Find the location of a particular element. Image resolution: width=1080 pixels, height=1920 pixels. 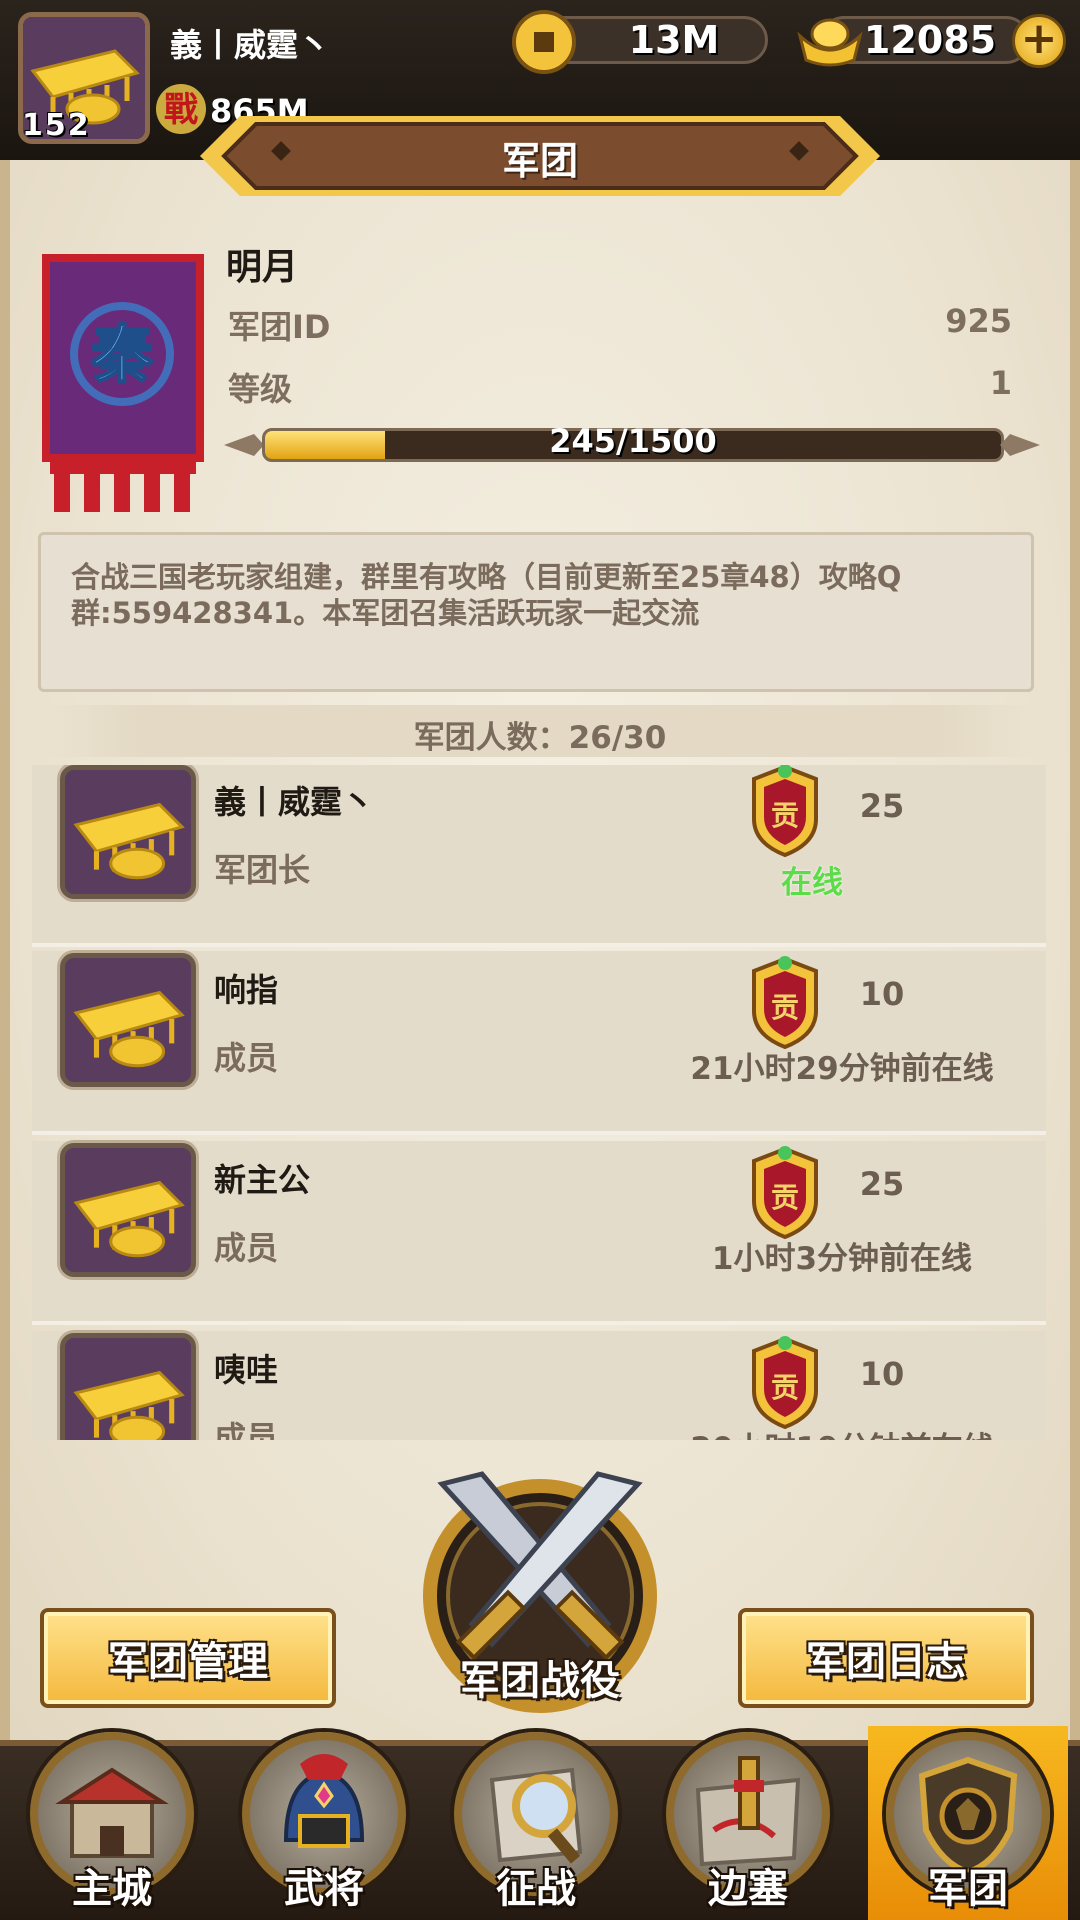

guild-level-value: 1 is located at coordinates (1000, 383).